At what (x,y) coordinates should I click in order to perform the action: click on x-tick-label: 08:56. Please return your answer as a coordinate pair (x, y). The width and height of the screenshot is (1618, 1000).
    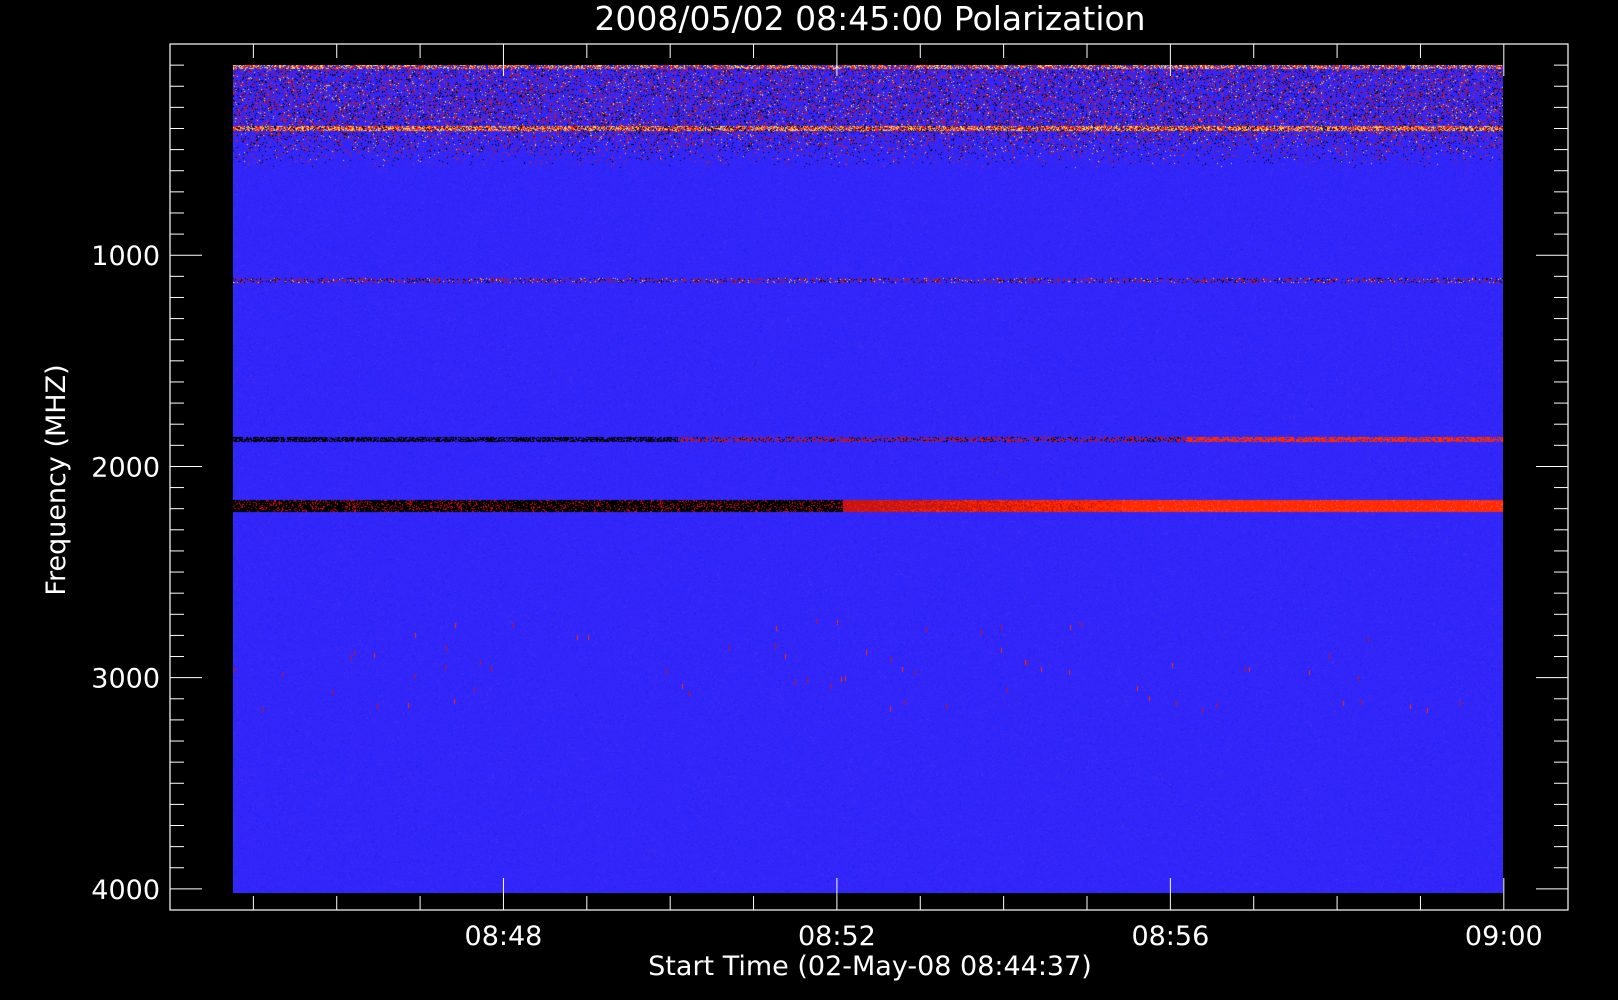
    Looking at the image, I should click on (1170, 936).